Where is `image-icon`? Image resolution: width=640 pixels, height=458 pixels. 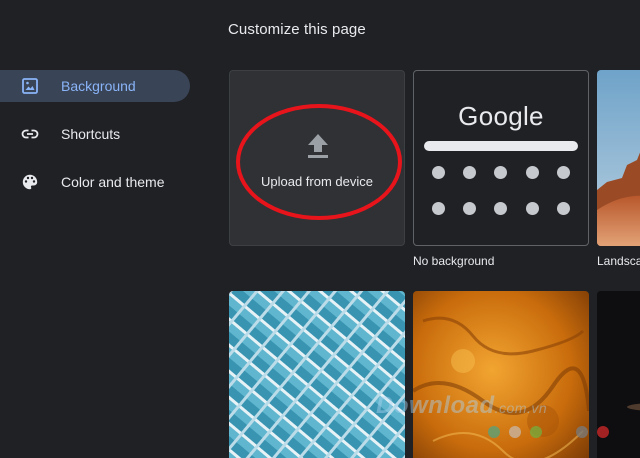 image-icon is located at coordinates (30, 86).